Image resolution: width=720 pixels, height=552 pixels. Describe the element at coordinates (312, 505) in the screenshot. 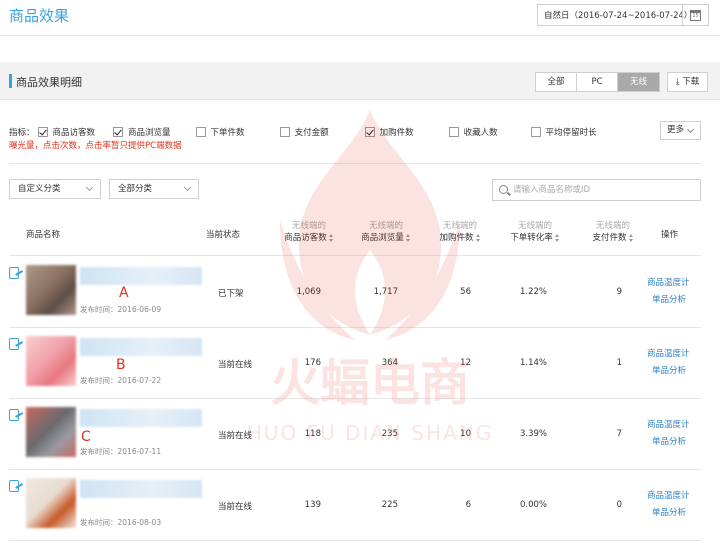

I see `visitors-cell: 139` at that location.